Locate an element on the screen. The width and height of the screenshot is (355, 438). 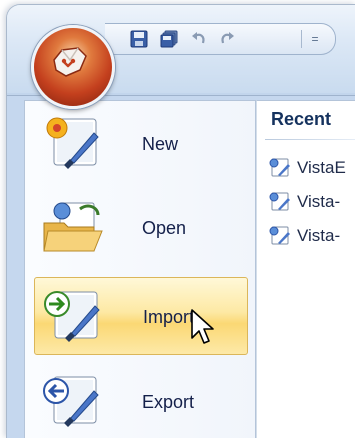
save-button is located at coordinates (139, 39).